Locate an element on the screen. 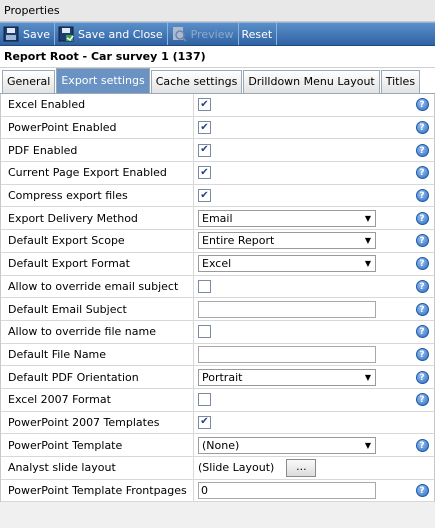 Image resolution: width=435 pixels, height=528 pixels. property-row-powerpoint-template-frontpages: PowerPoint Template Frontpages? is located at coordinates (217, 491).